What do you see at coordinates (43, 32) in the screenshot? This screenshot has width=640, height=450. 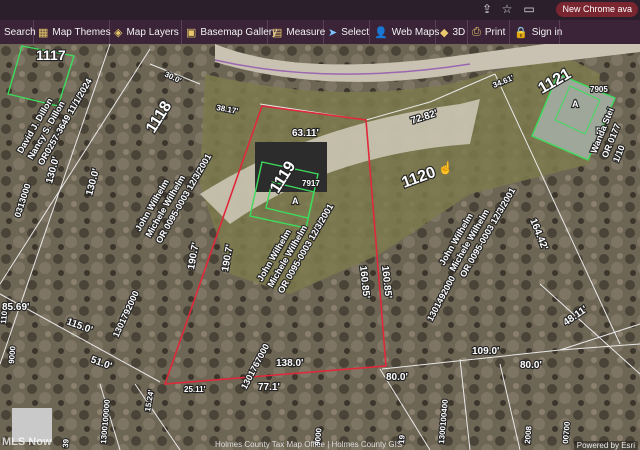 I see `map-themes-icon: ▦` at bounding box center [43, 32].